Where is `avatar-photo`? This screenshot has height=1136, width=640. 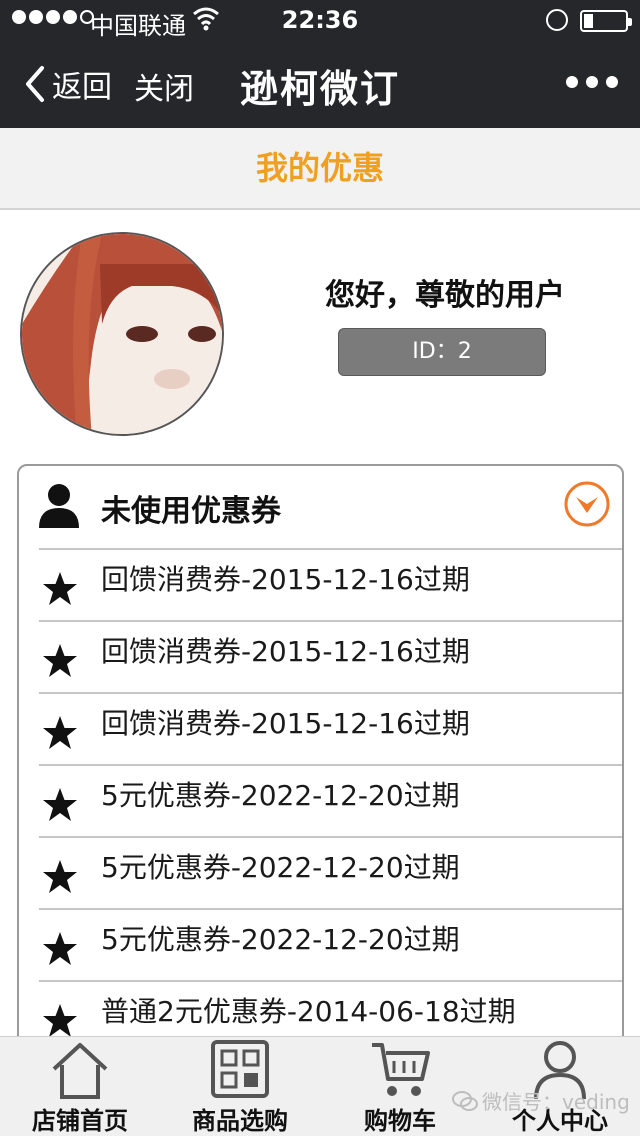
avatar-photo is located at coordinates (122, 334).